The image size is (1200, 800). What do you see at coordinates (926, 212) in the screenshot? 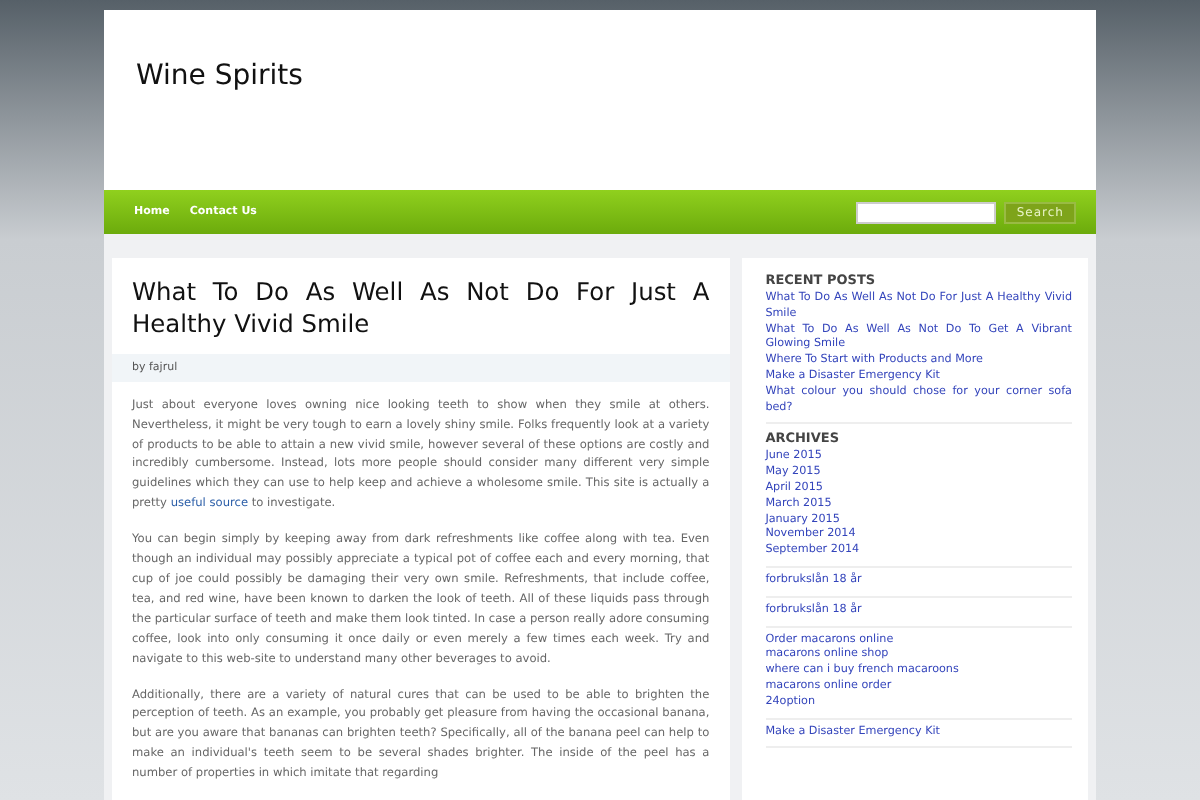
I see `search-field` at bounding box center [926, 212].